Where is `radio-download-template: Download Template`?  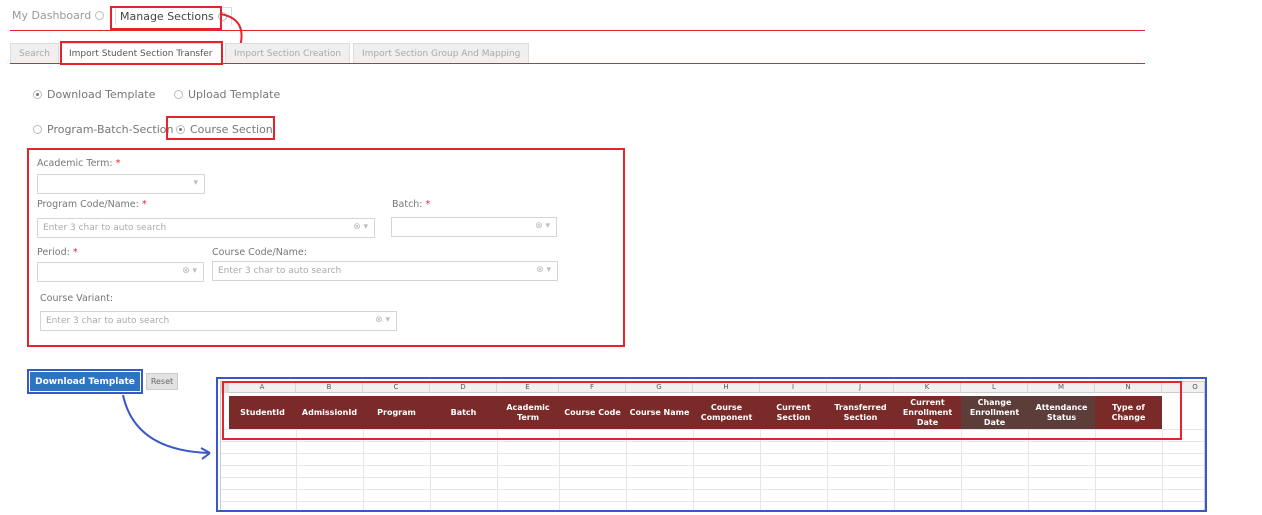
radio-download-template: Download Template is located at coordinates (94, 94).